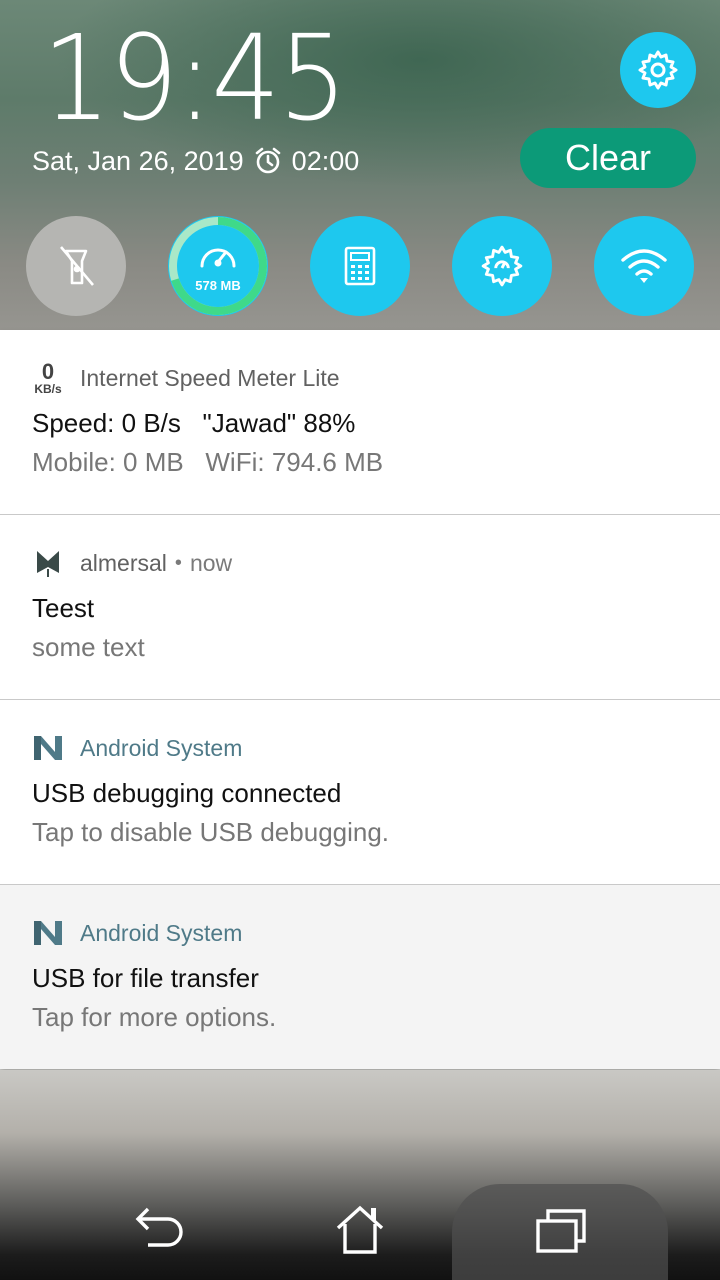  I want to click on settings-button, so click(658, 70).